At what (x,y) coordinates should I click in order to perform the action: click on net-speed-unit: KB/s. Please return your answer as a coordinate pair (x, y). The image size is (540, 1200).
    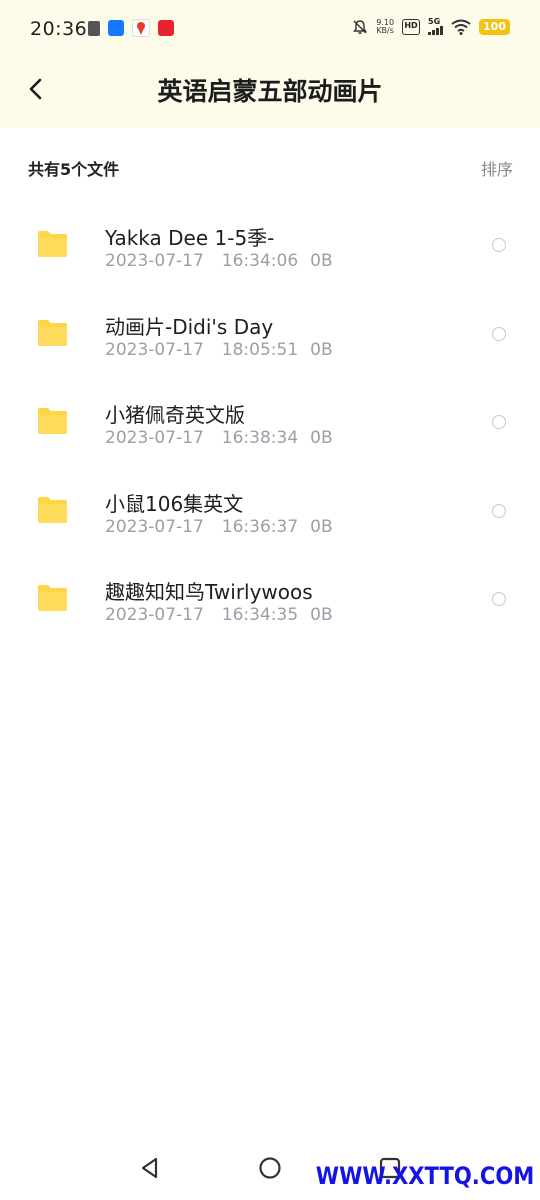
    Looking at the image, I should click on (385, 30).